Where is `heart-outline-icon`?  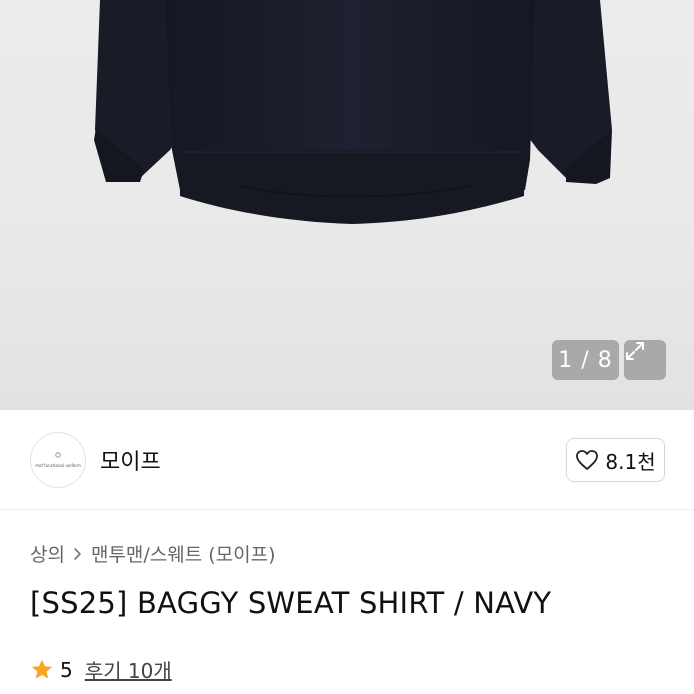
heart-outline-icon is located at coordinates (587, 460).